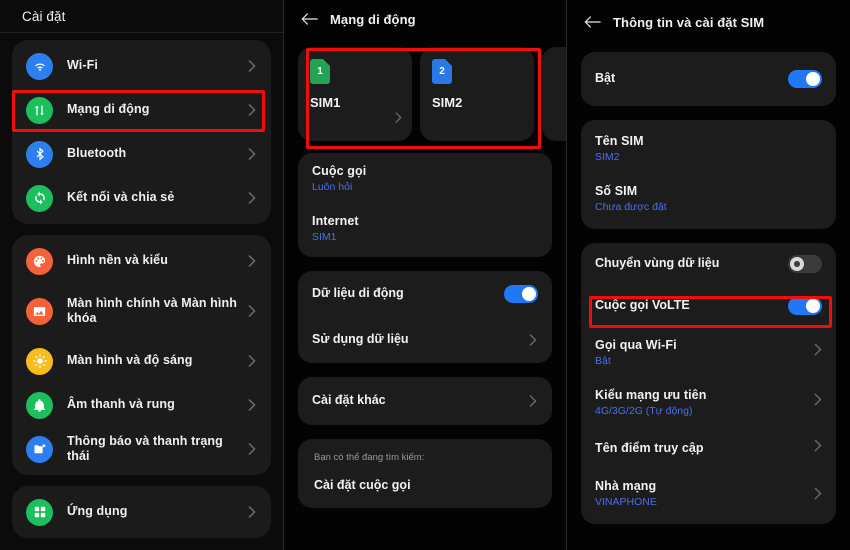  I want to click on row-title: Cuộc gọi VoLTE, so click(642, 305).